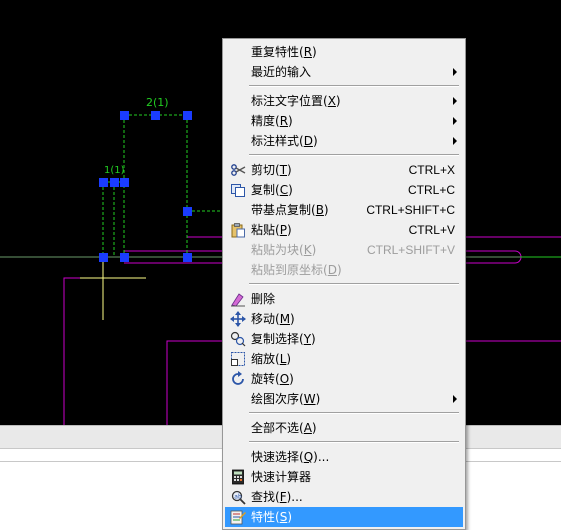  I want to click on menu-item-label: 移动(M), so click(273, 319).